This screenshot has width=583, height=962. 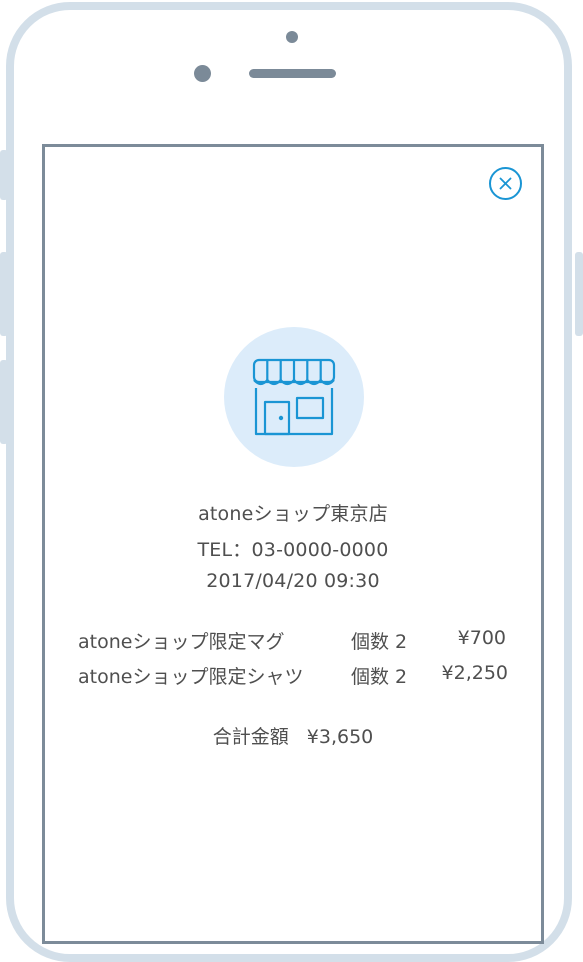 What do you see at coordinates (4, 294) in the screenshot?
I see `side-button-volume-up` at bounding box center [4, 294].